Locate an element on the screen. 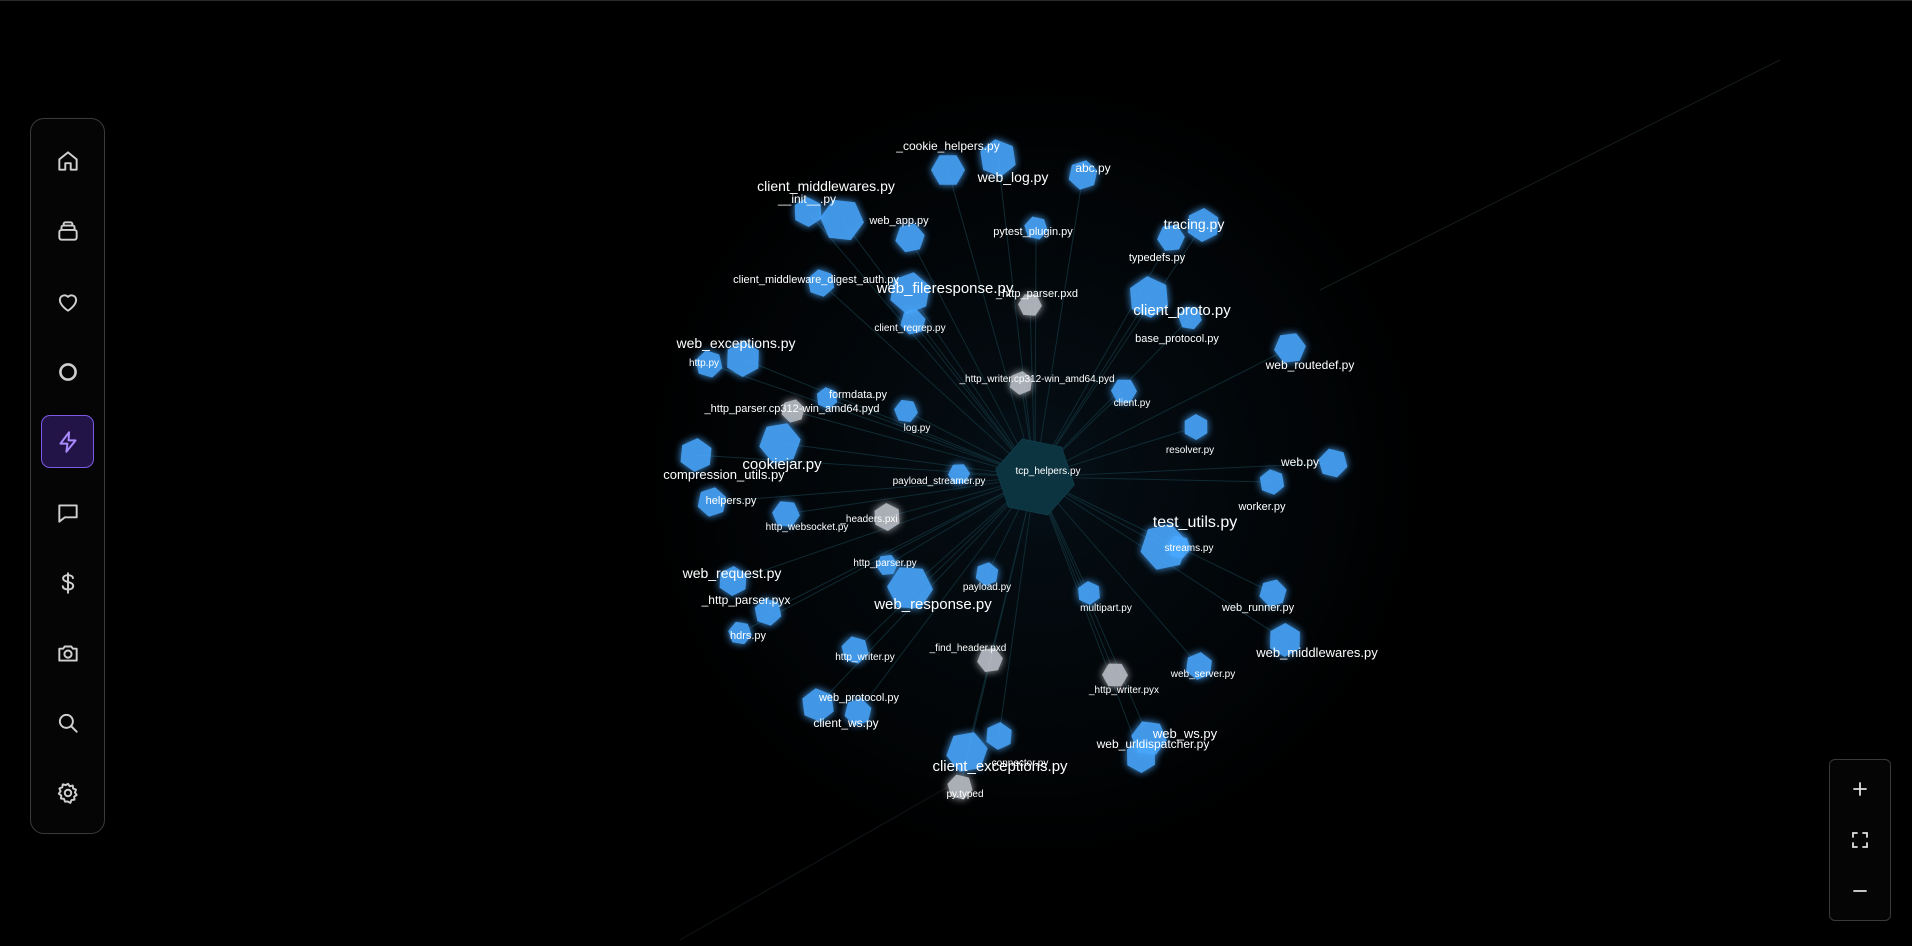 The width and height of the screenshot is (1912, 946). node-label: _http_writer.pyx is located at coordinates (1123, 690).